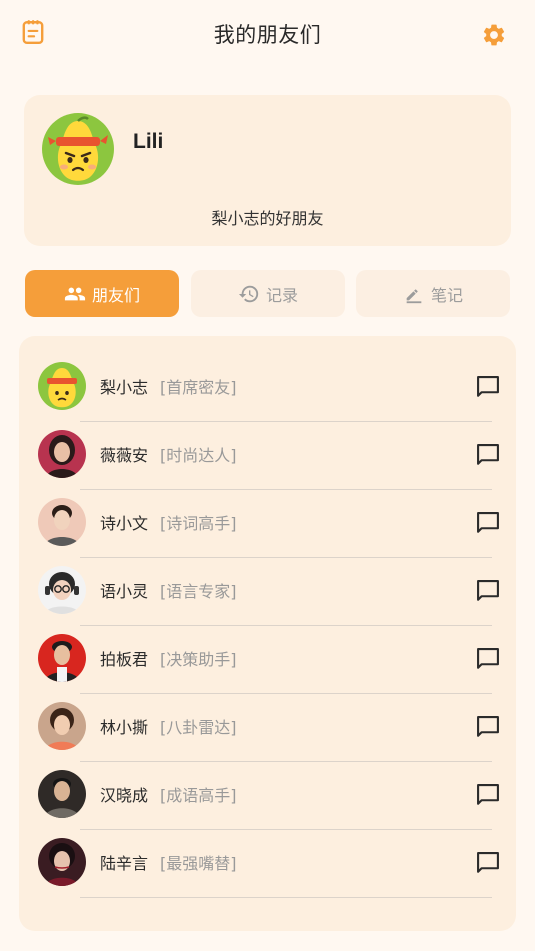 The image size is (535, 951). Describe the element at coordinates (414, 295) in the screenshot. I see `pen-icon` at that location.